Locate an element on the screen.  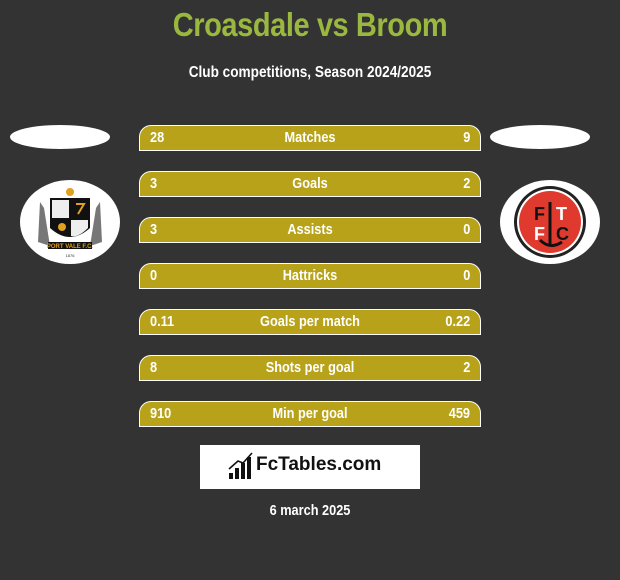
stat-label: Hattricks is located at coordinates (310, 275).